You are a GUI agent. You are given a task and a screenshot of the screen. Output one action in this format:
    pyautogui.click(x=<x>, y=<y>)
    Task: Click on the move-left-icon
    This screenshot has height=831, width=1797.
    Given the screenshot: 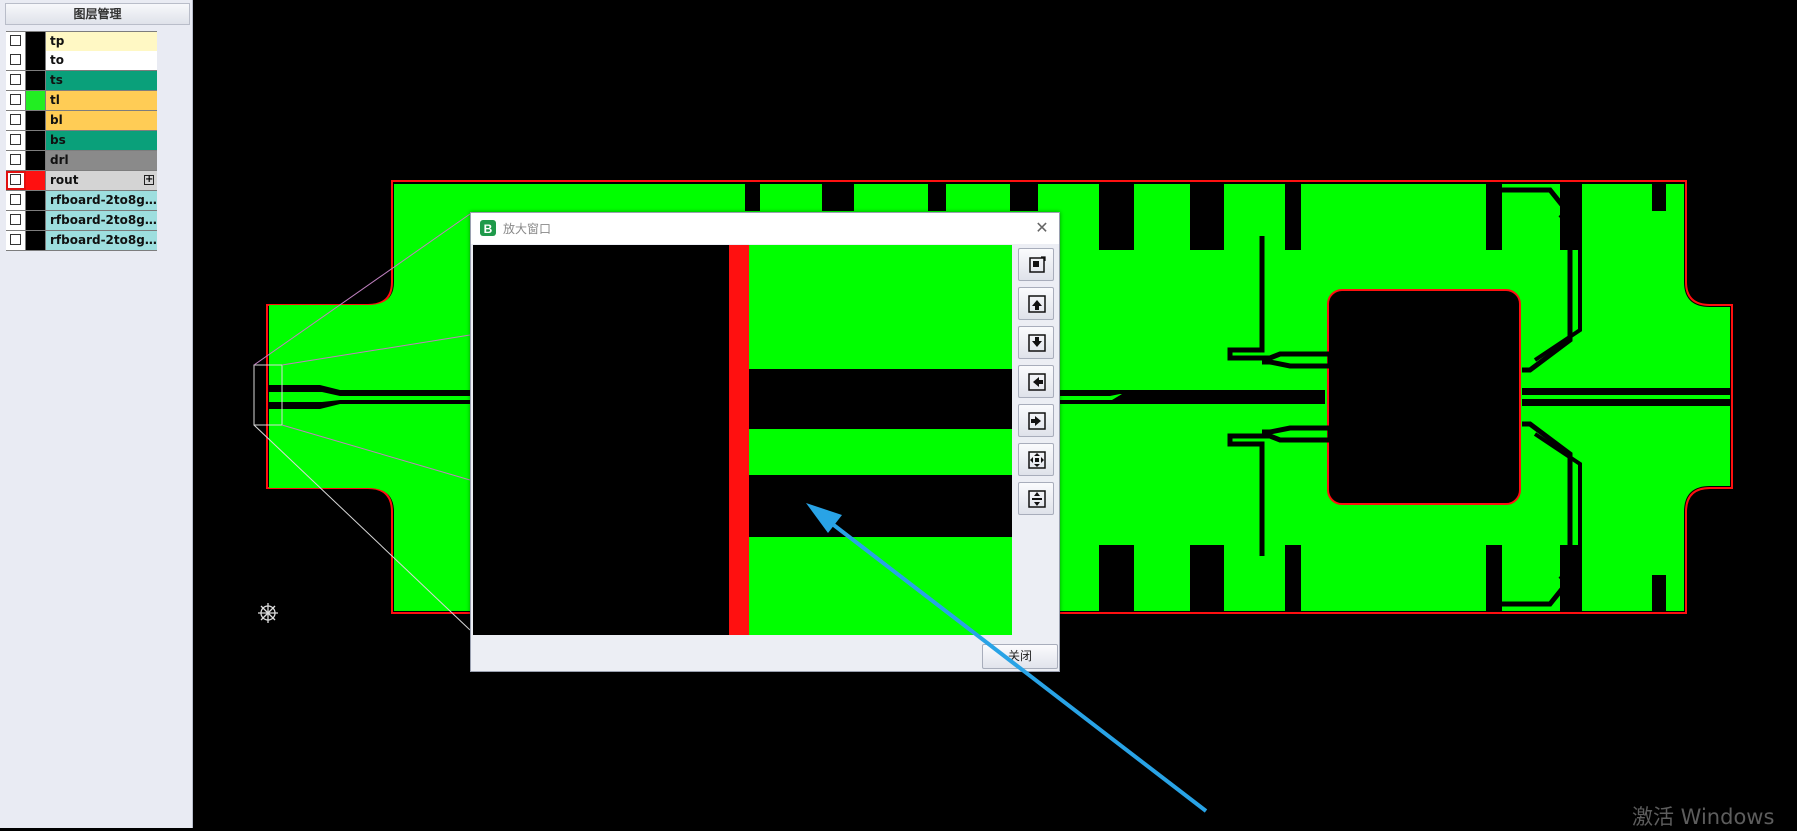 What is the action you would take?
    pyautogui.click(x=1037, y=382)
    